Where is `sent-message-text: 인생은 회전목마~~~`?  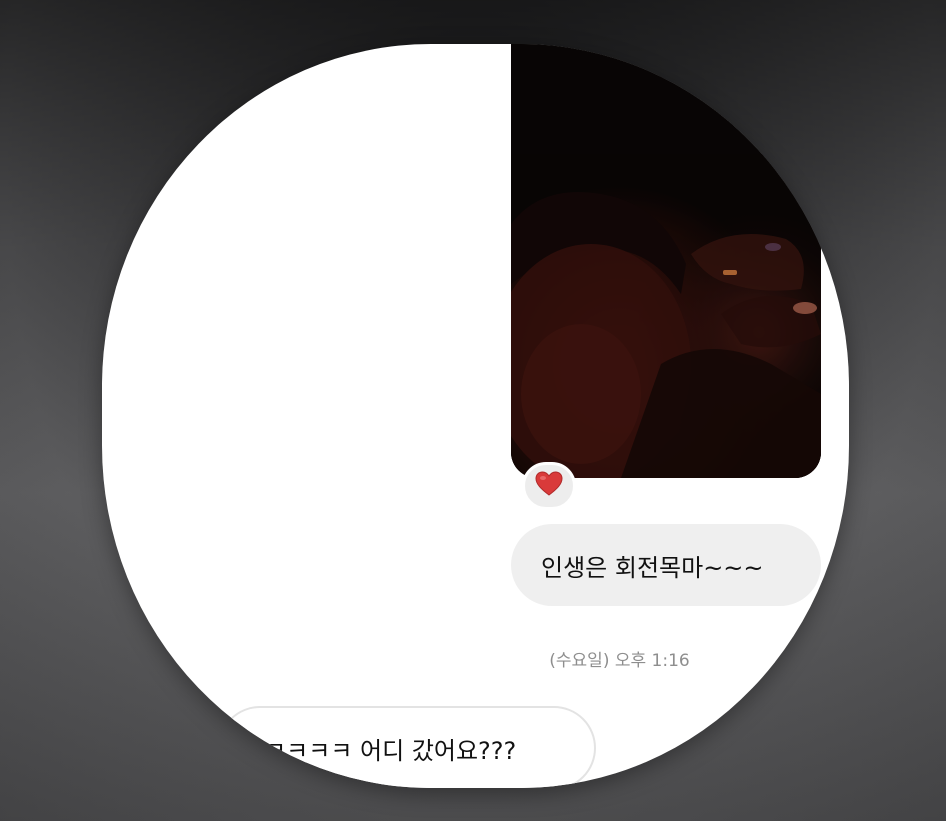 sent-message-text: 인생은 회전목마~~~ is located at coordinates (652, 567).